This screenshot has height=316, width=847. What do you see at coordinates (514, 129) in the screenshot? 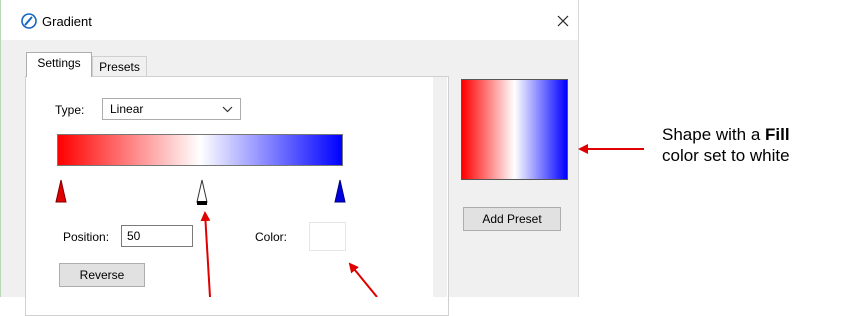
I see `gradient-preview` at bounding box center [514, 129].